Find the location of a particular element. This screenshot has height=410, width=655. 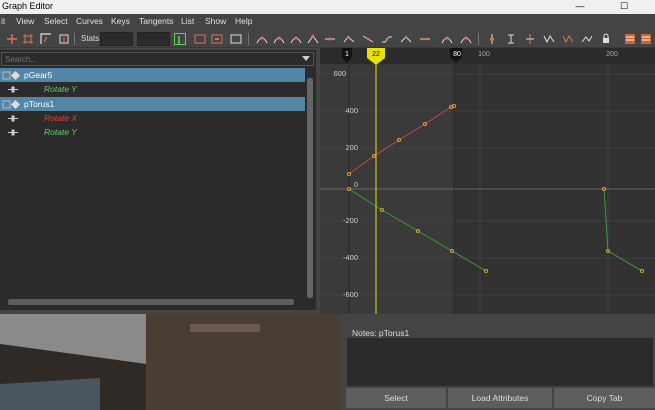

notes-text-area is located at coordinates (500, 362).